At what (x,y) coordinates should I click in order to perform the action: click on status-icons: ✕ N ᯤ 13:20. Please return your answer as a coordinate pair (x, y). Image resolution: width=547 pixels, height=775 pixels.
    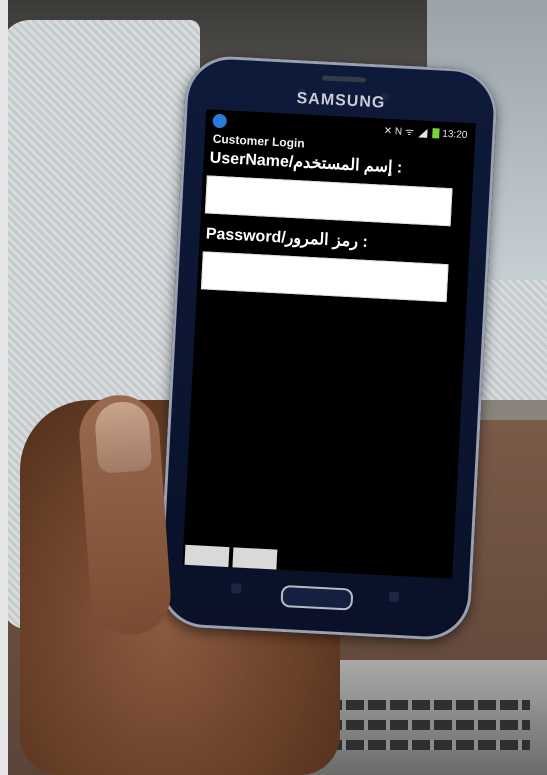
    Looking at the image, I should click on (425, 132).